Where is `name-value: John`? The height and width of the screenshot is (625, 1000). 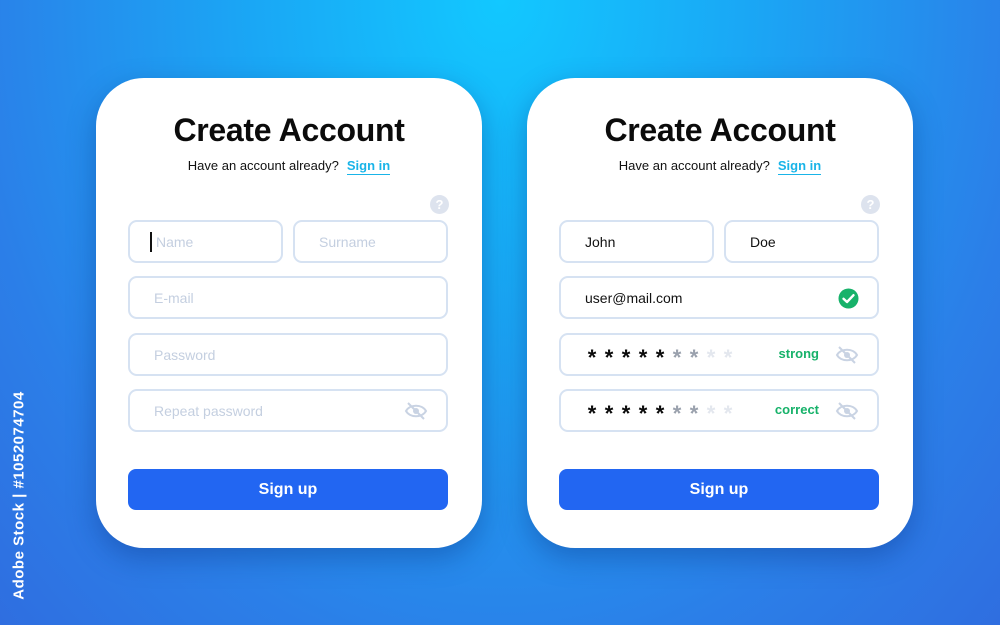 name-value: John is located at coordinates (600, 241).